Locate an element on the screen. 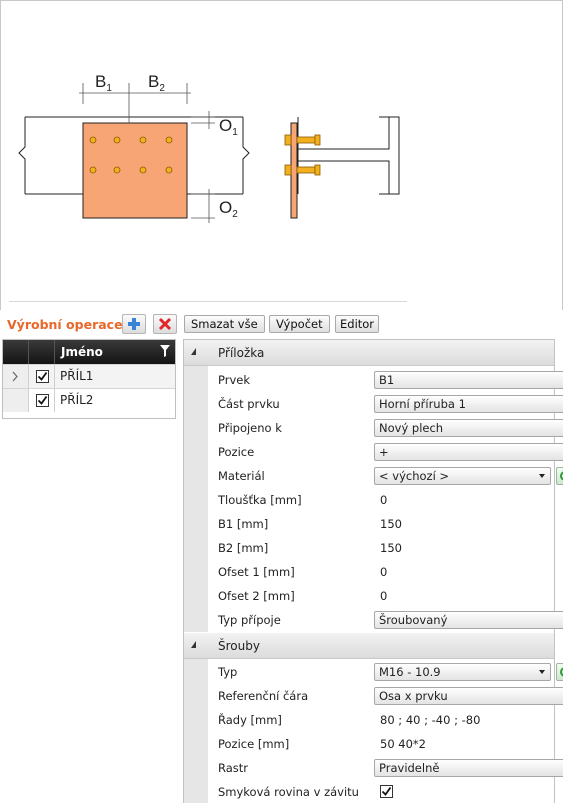  prop-b1: B1 [mm] 150 is located at coordinates (381, 524).